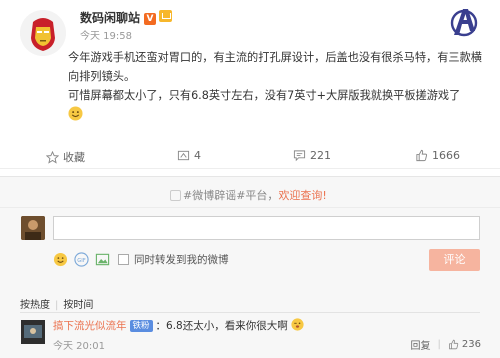 This screenshot has width=500, height=358. I want to click on smile-emoji-icon, so click(75, 113).